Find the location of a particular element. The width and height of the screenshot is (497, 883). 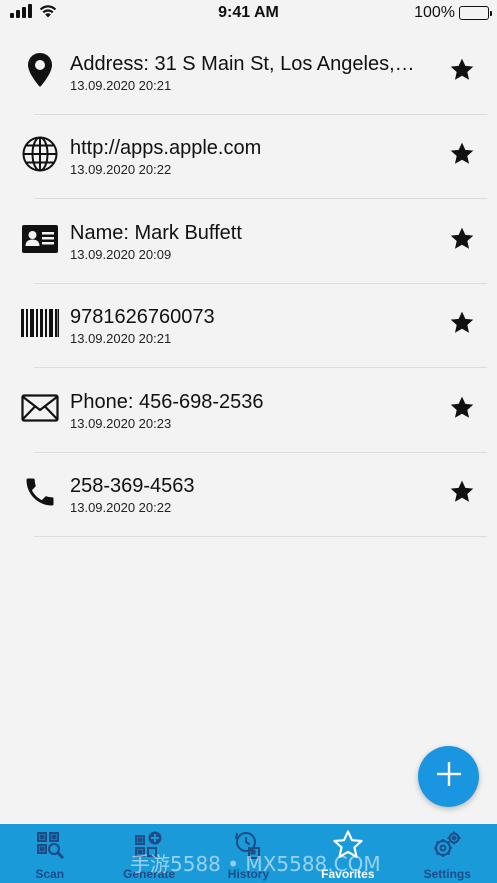

tab-label: Scan is located at coordinates (50, 874).